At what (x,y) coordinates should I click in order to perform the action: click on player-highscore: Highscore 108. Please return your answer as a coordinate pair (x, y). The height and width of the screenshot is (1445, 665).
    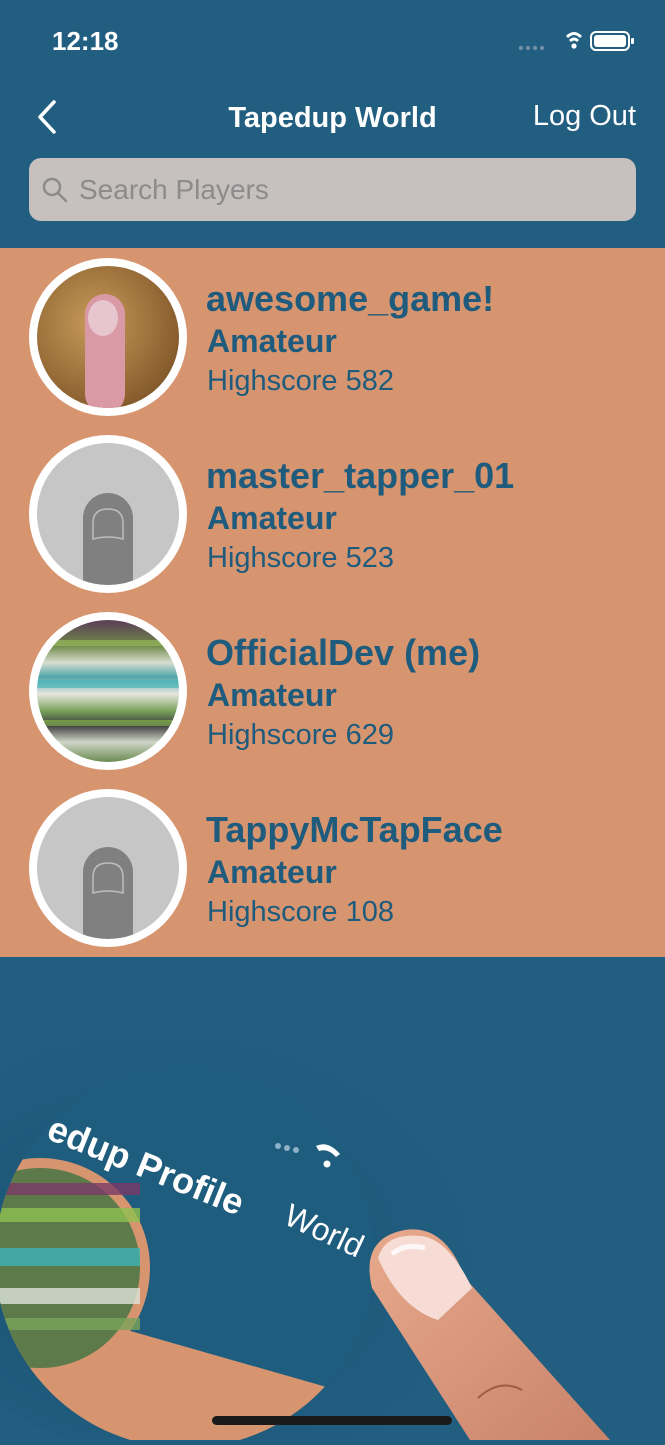
    Looking at the image, I should click on (300, 912).